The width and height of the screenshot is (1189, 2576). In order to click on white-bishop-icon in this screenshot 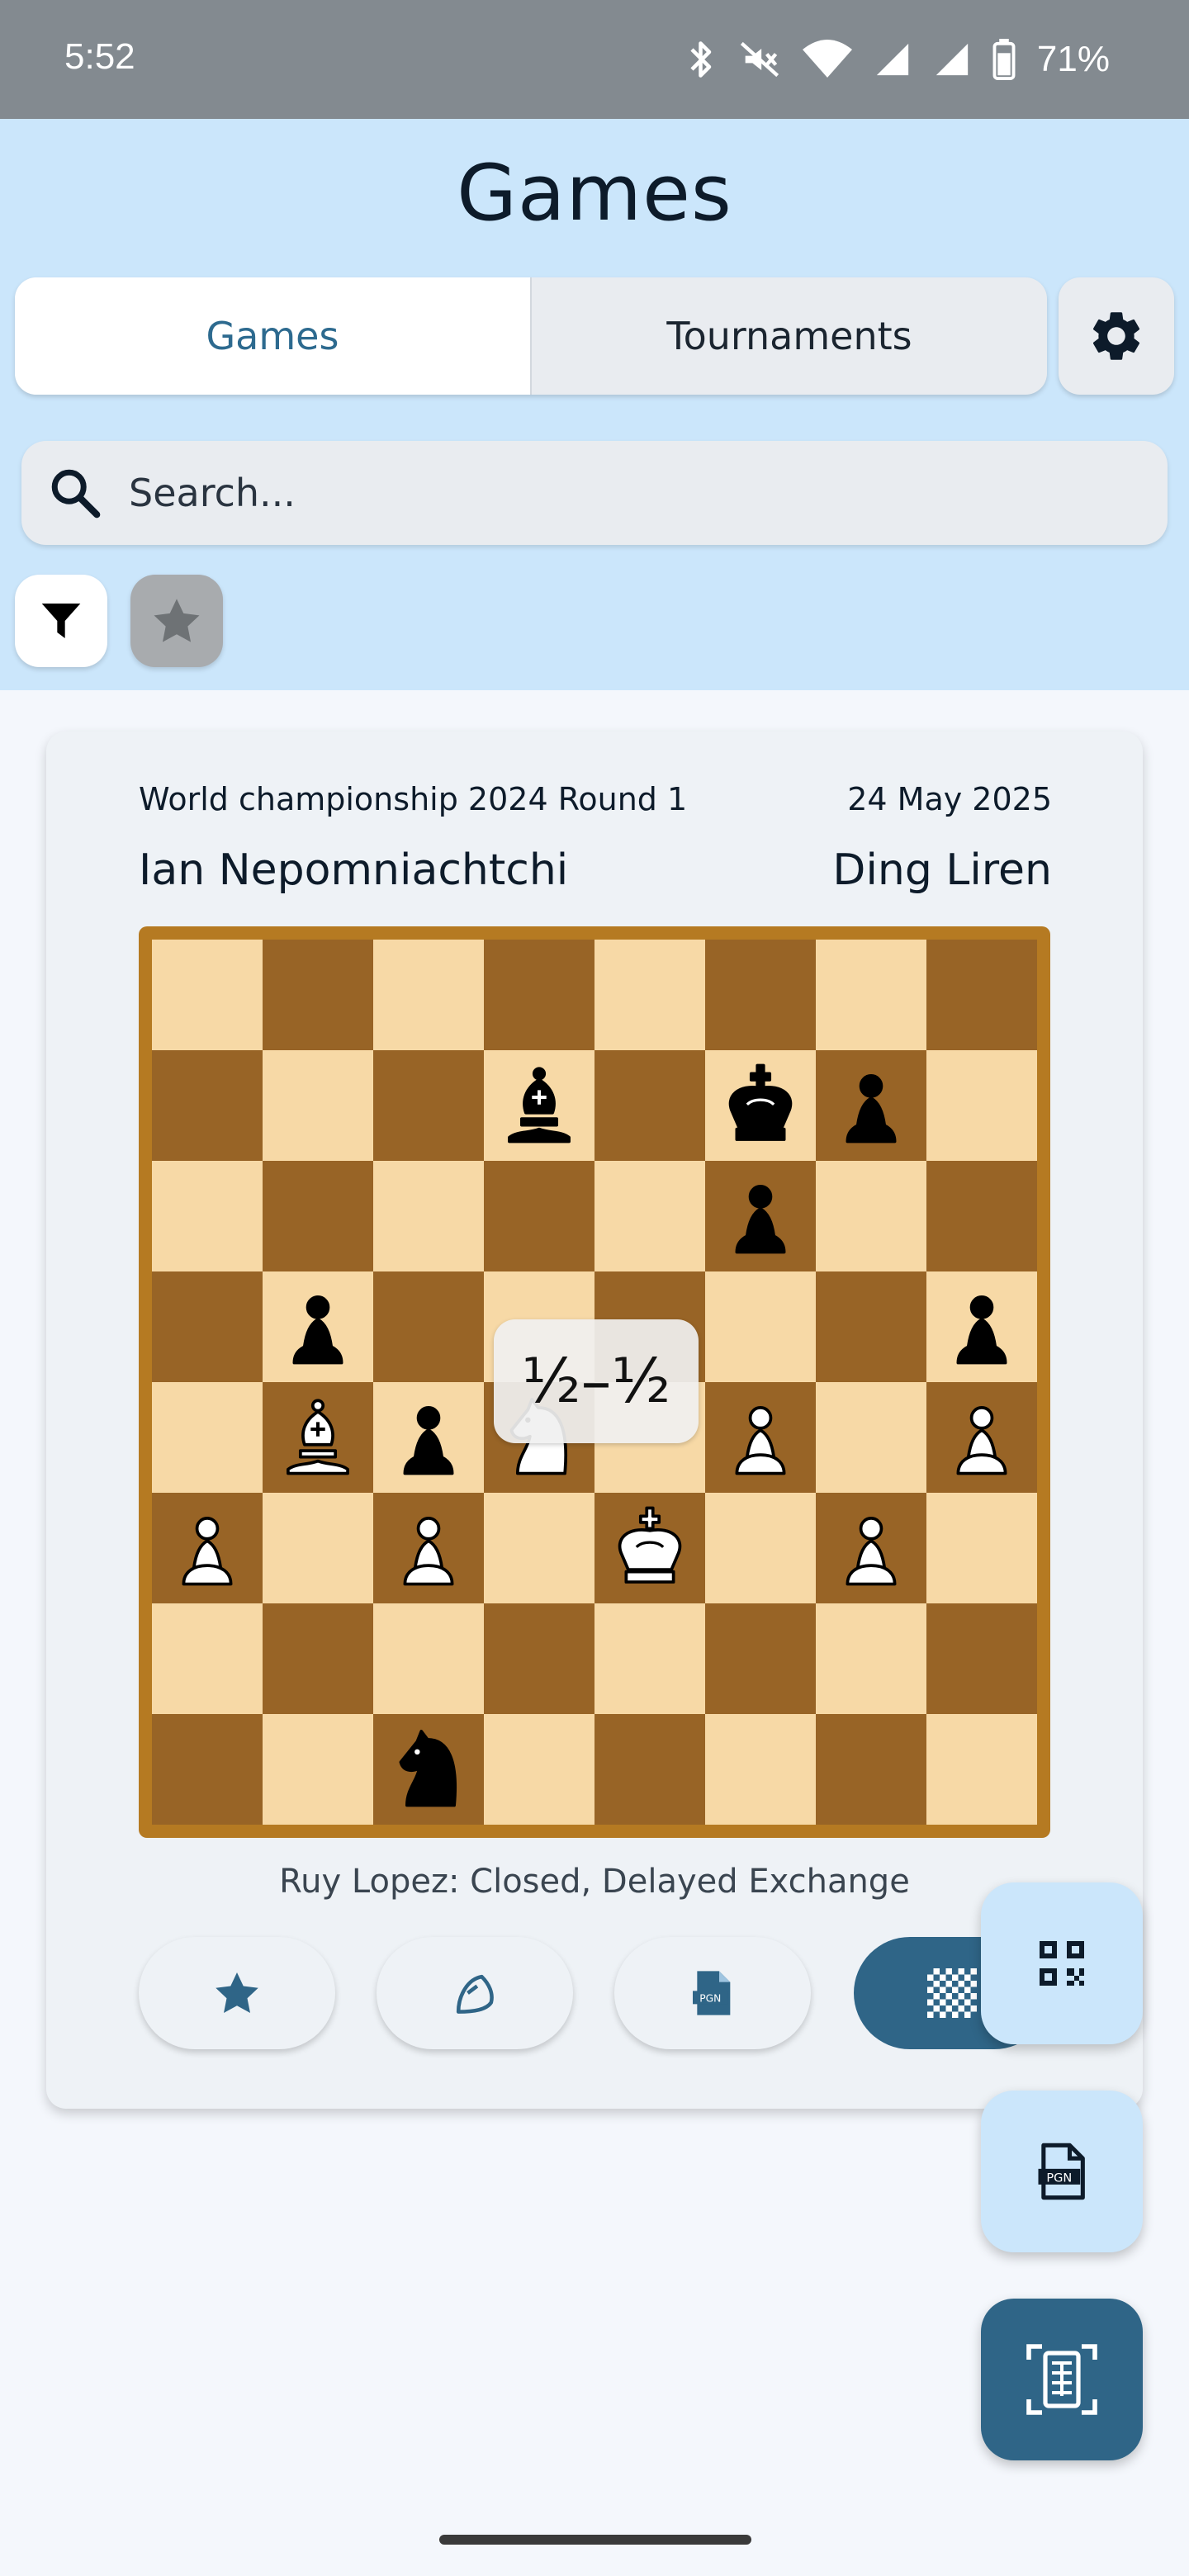, I will do `click(318, 1437)`.